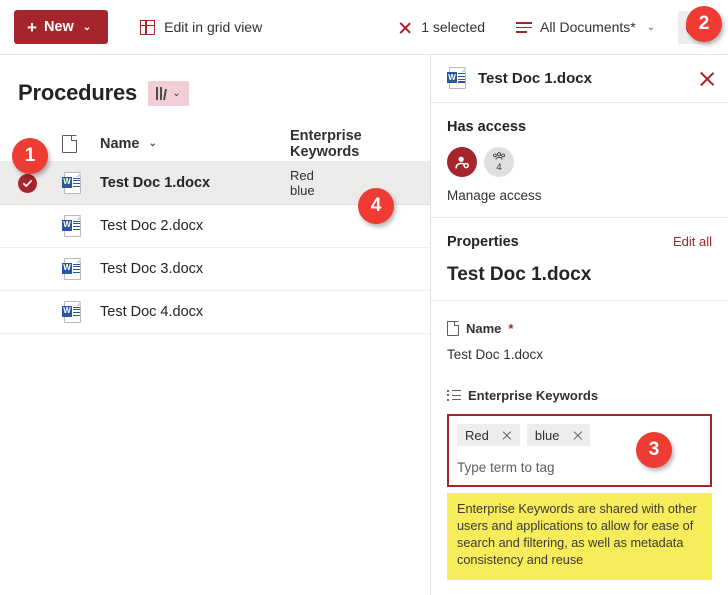 The width and height of the screenshot is (728, 595). I want to click on row-file-name: Test Doc 3.docx, so click(195, 269).